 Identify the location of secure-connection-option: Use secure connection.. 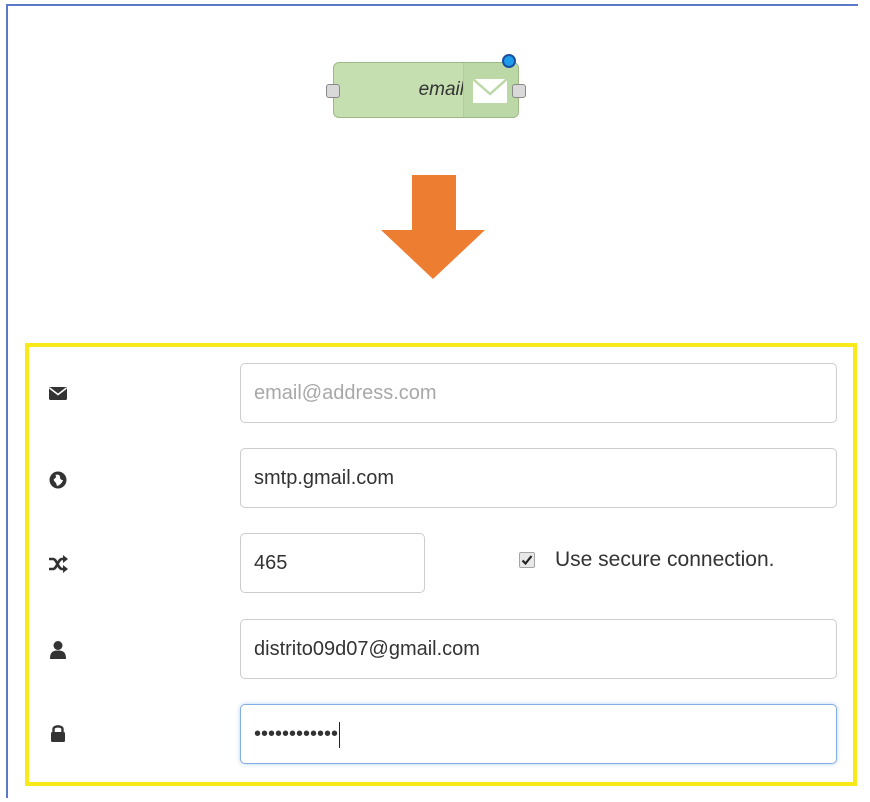
(647, 559).